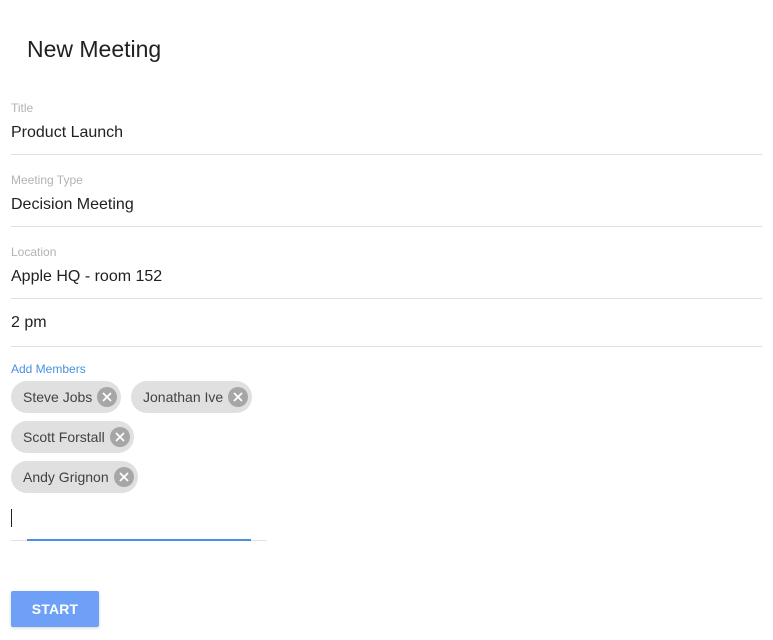  What do you see at coordinates (183, 397) in the screenshot?
I see `member-chip-label: Jonathan Ive` at bounding box center [183, 397].